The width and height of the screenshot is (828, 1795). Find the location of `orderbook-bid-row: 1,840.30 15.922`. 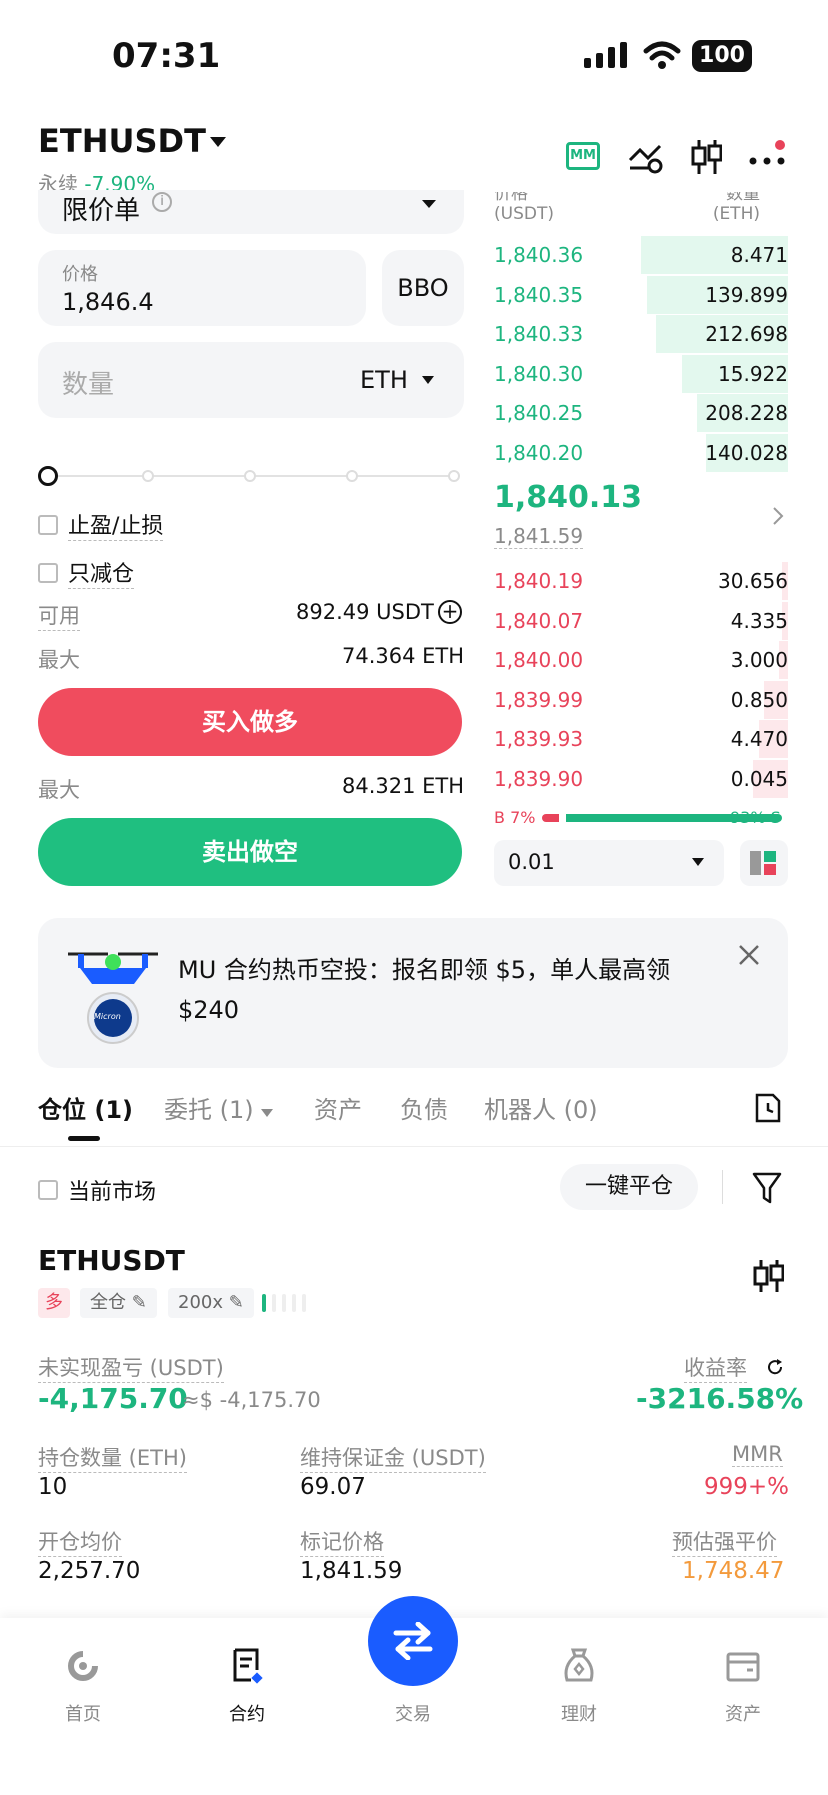

orderbook-bid-row: 1,840.30 15.922 is located at coordinates (641, 373).